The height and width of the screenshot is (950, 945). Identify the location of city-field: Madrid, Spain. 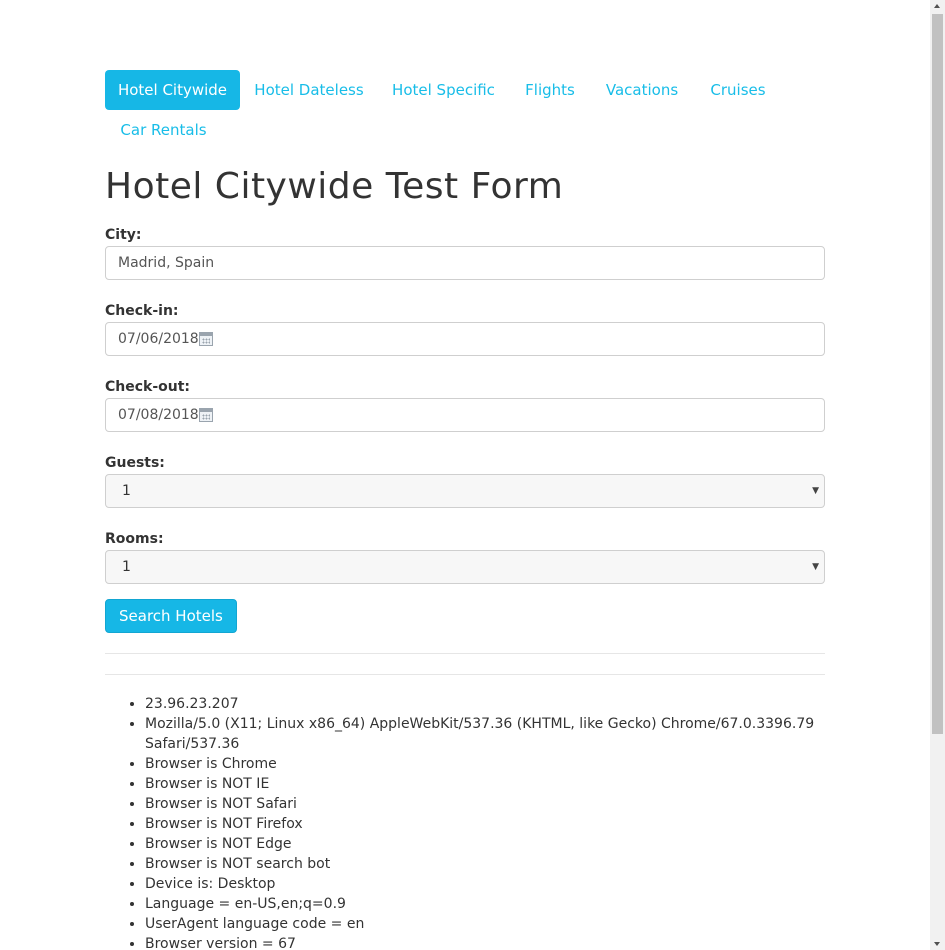
(465, 263).